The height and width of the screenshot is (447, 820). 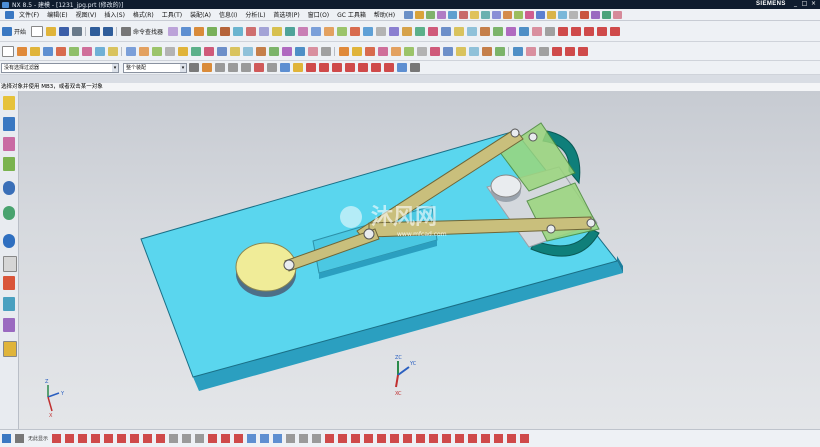 I want to click on start-icon, so click(x=6, y=31).